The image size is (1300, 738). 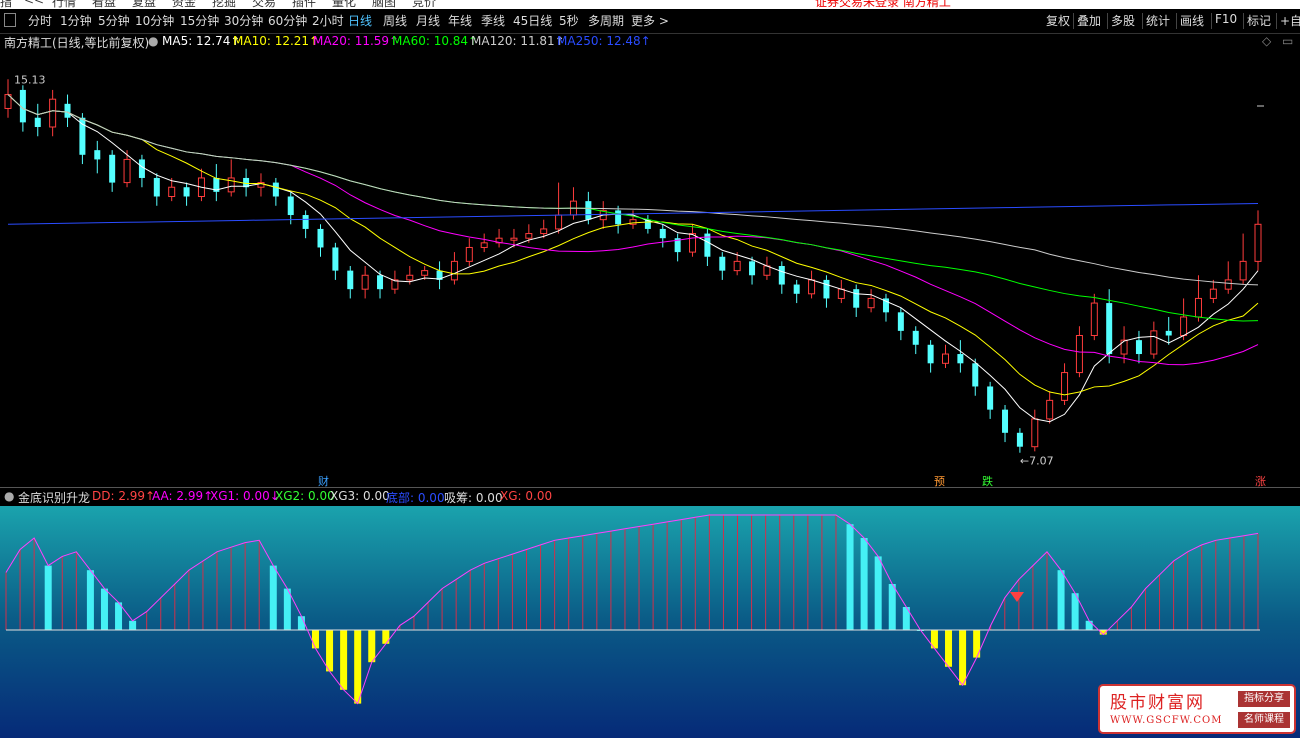 I want to click on period-tab: 年线, so click(x=460, y=20).